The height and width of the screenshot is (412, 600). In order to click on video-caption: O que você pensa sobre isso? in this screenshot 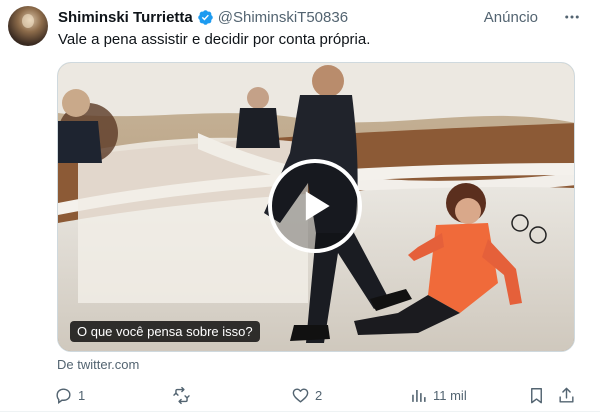, I will do `click(165, 331)`.